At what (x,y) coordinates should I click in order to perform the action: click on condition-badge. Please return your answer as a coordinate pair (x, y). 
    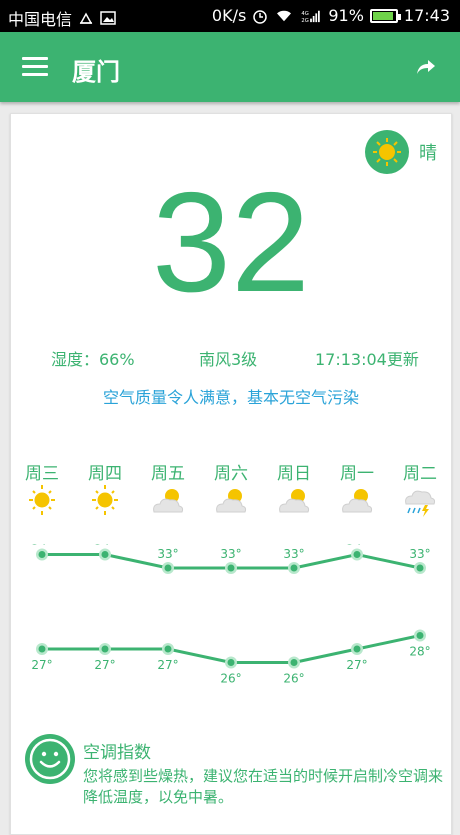
    Looking at the image, I should click on (387, 152).